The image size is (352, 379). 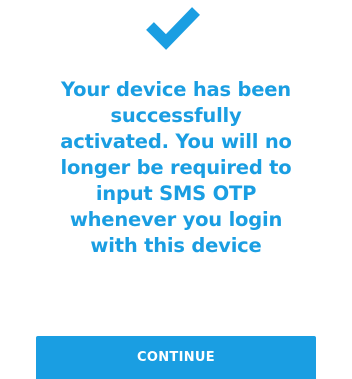 I want to click on message-line: whenever you login, so click(x=176, y=219).